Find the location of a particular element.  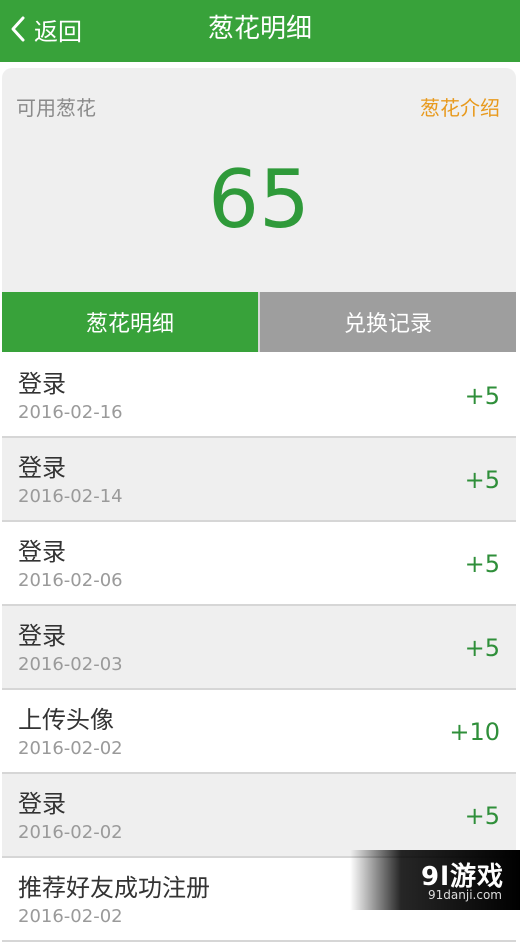

record-points: +10 is located at coordinates (474, 732).